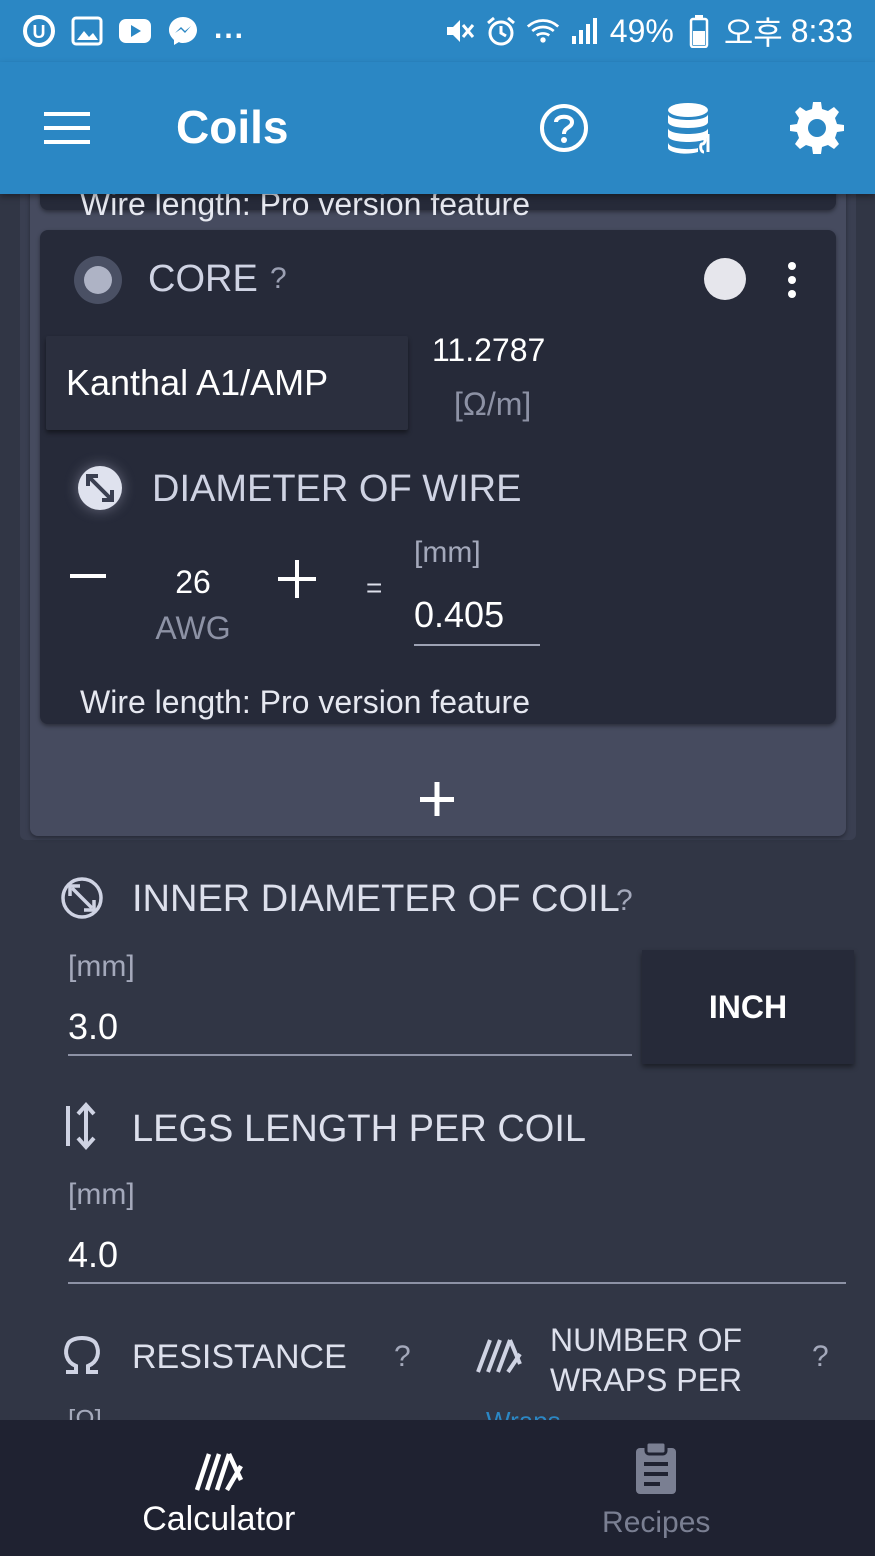 This screenshot has height=1556, width=875. I want to click on coil-wraps-icon, so click(498, 1358).